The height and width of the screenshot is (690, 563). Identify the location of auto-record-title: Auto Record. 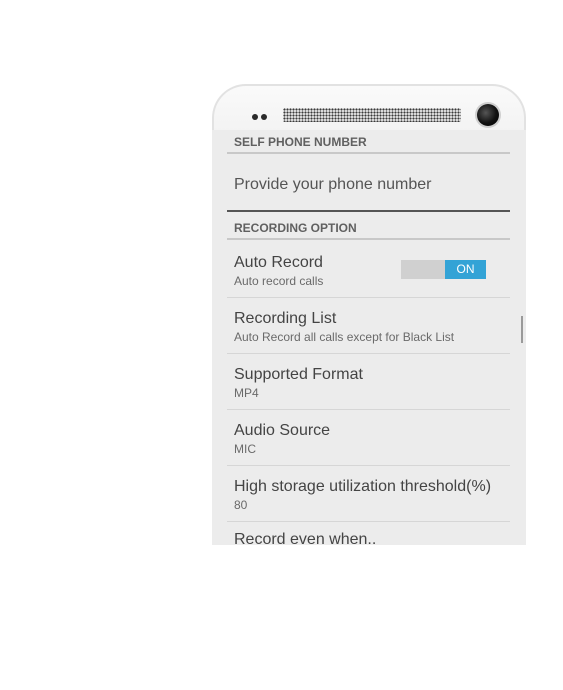
(278, 262).